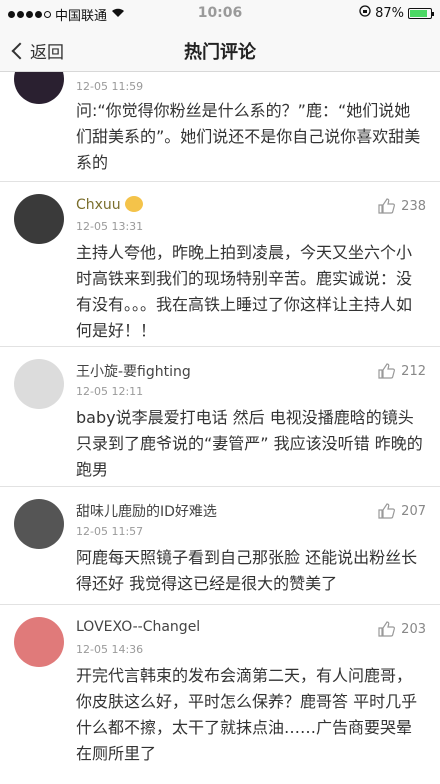 This screenshot has width=440, height=784. What do you see at coordinates (110, 391) in the screenshot?
I see `comment-time: 12-05 12:11` at bounding box center [110, 391].